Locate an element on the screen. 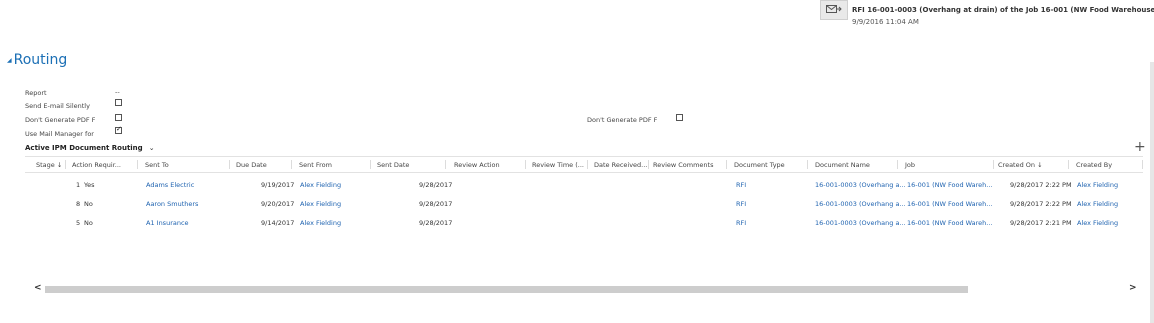 Image resolution: width=1154 pixels, height=323 pixels. column-header-document-name: Document Name is located at coordinates (842, 165).